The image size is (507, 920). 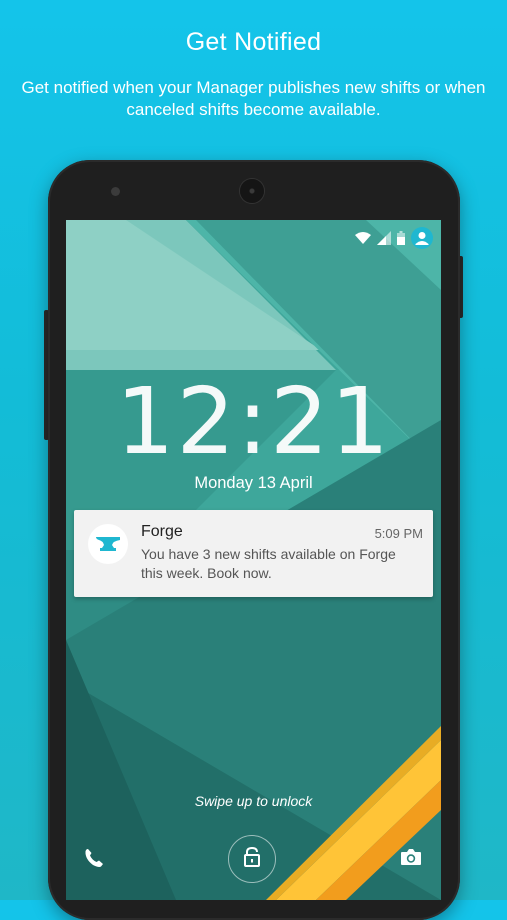 What do you see at coordinates (253, 483) in the screenshot?
I see `lockscreen-date: Monday 13 April` at bounding box center [253, 483].